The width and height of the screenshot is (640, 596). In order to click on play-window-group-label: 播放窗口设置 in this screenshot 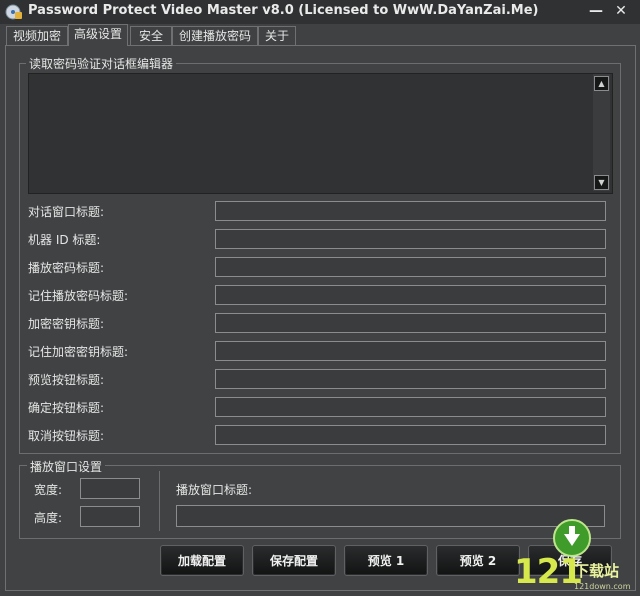, I will do `click(66, 466)`.